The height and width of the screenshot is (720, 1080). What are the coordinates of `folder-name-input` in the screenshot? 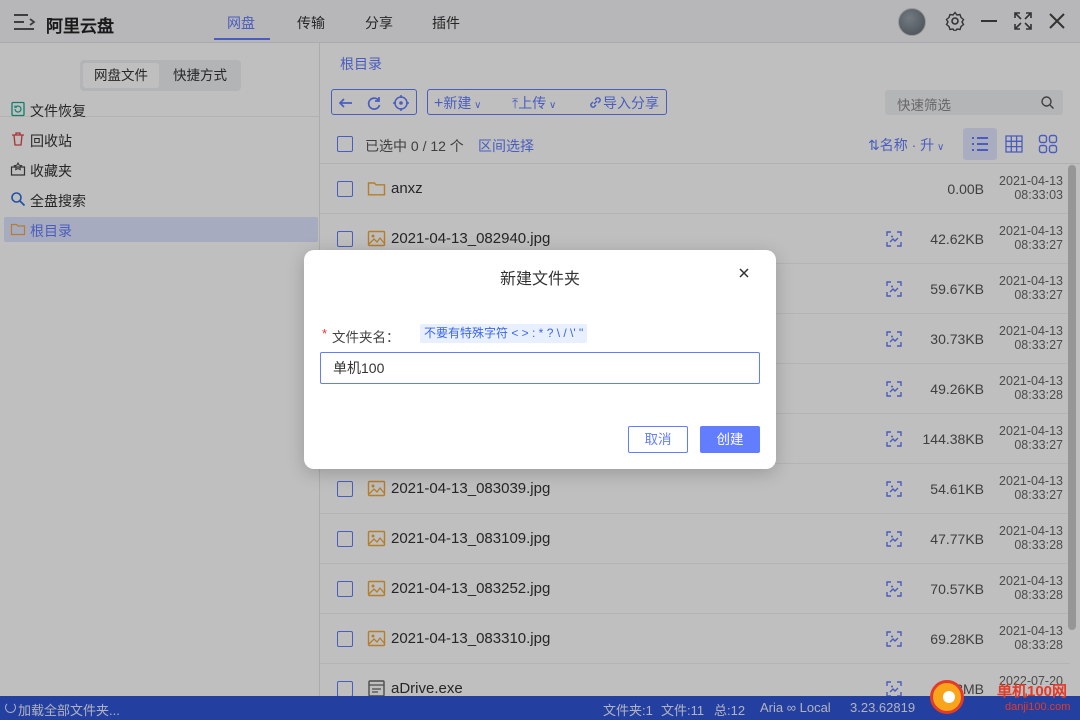 It's located at (540, 368).